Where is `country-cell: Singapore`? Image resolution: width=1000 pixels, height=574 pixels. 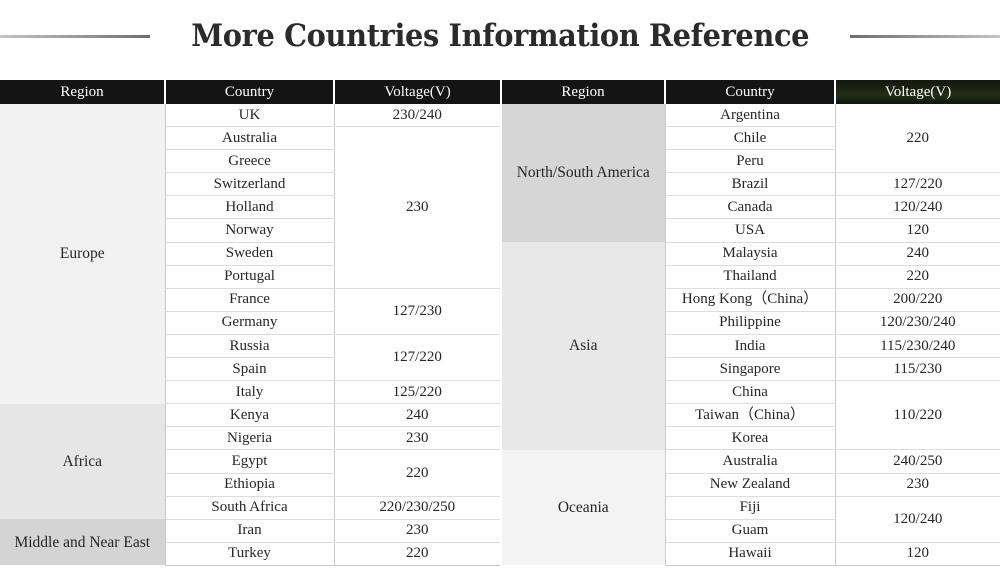
country-cell: Singapore is located at coordinates (750, 369).